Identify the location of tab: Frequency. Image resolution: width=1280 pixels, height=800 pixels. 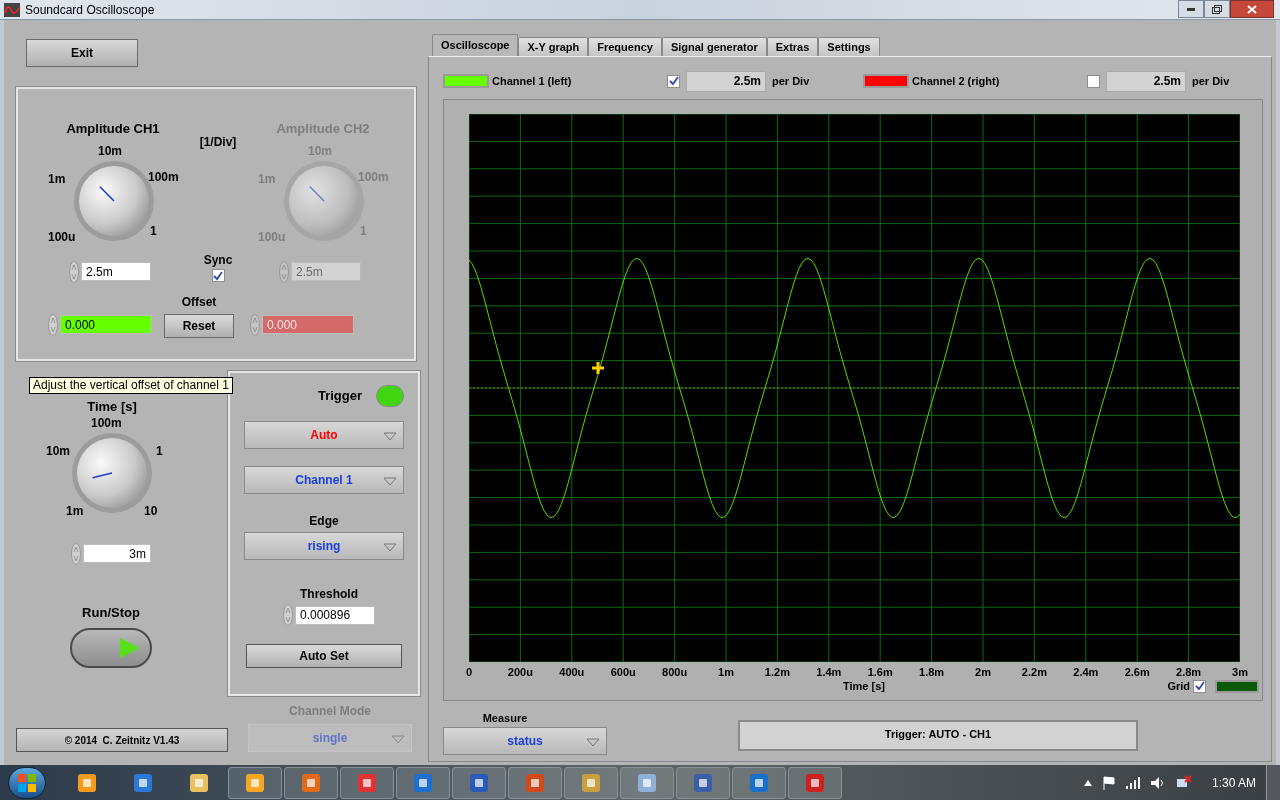
(625, 46).